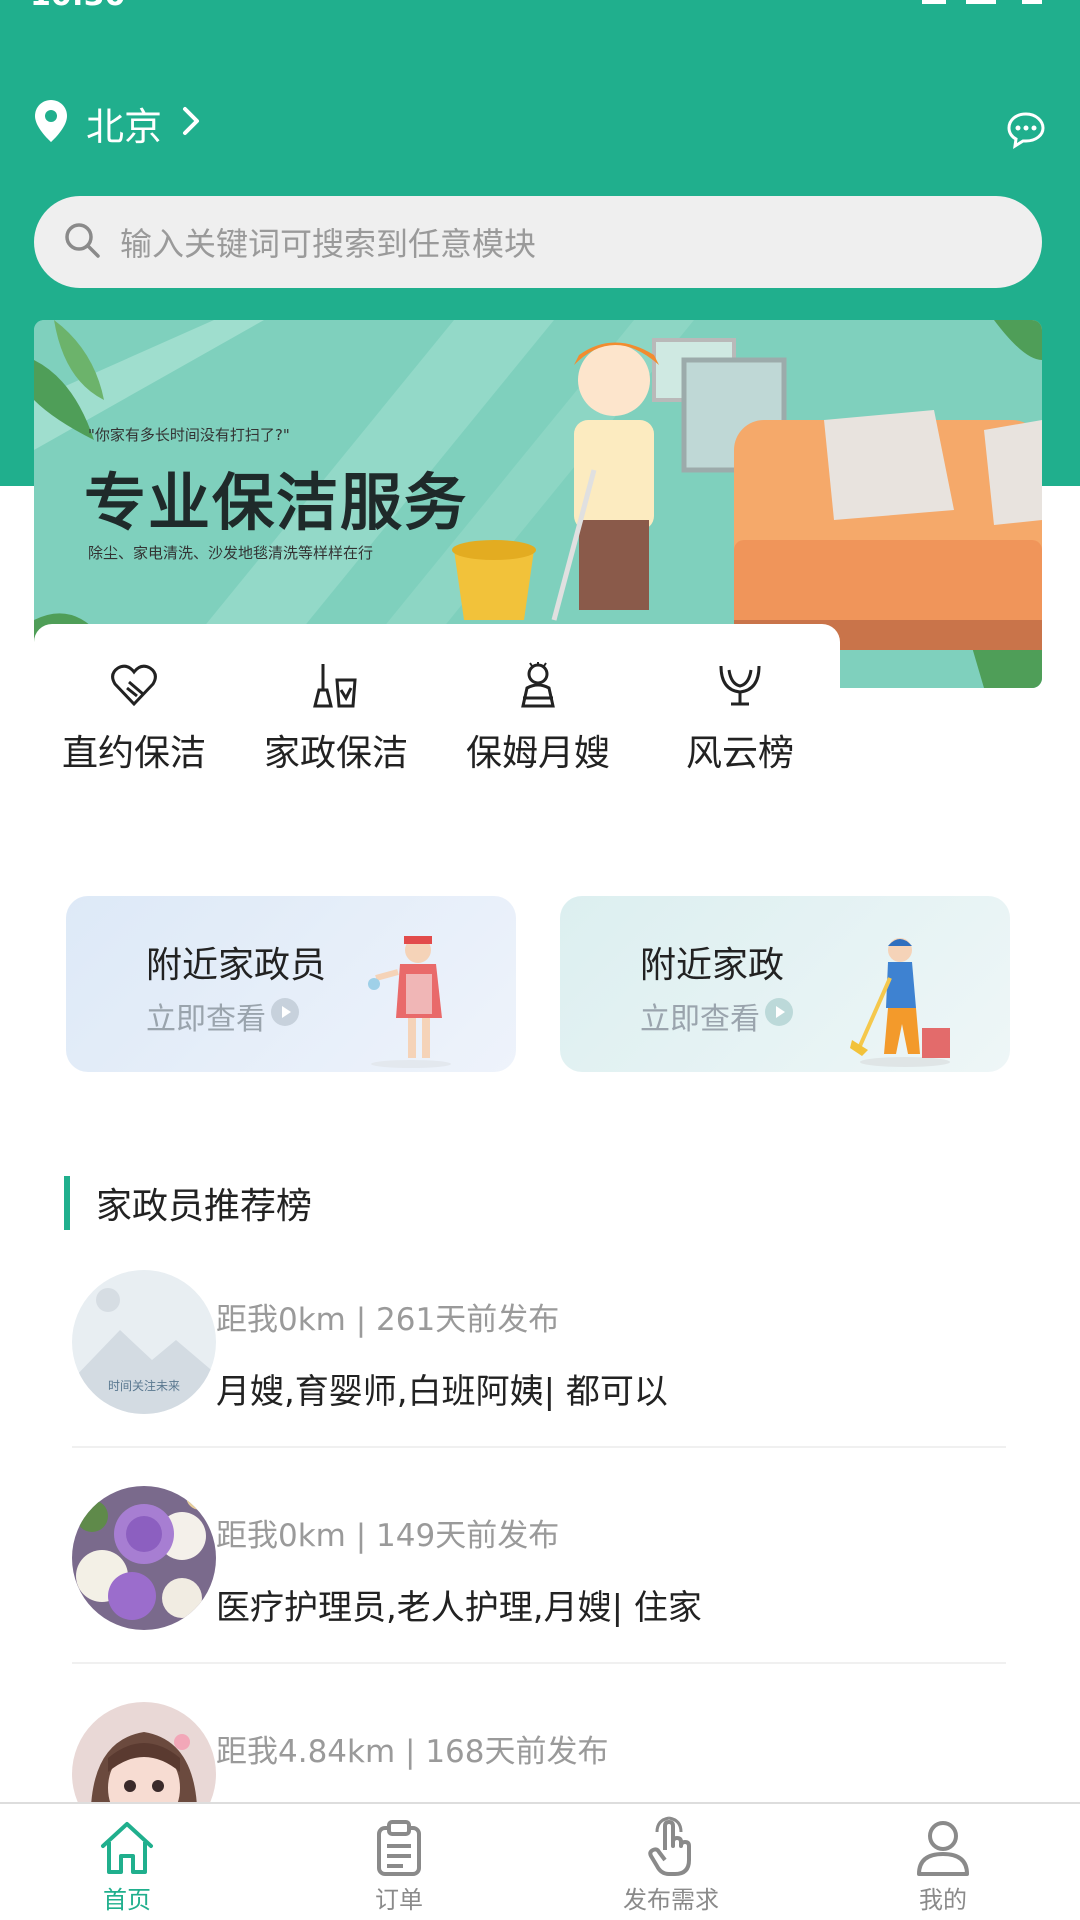  What do you see at coordinates (409, 1002) in the screenshot?
I see `housekeeper-illustration` at bounding box center [409, 1002].